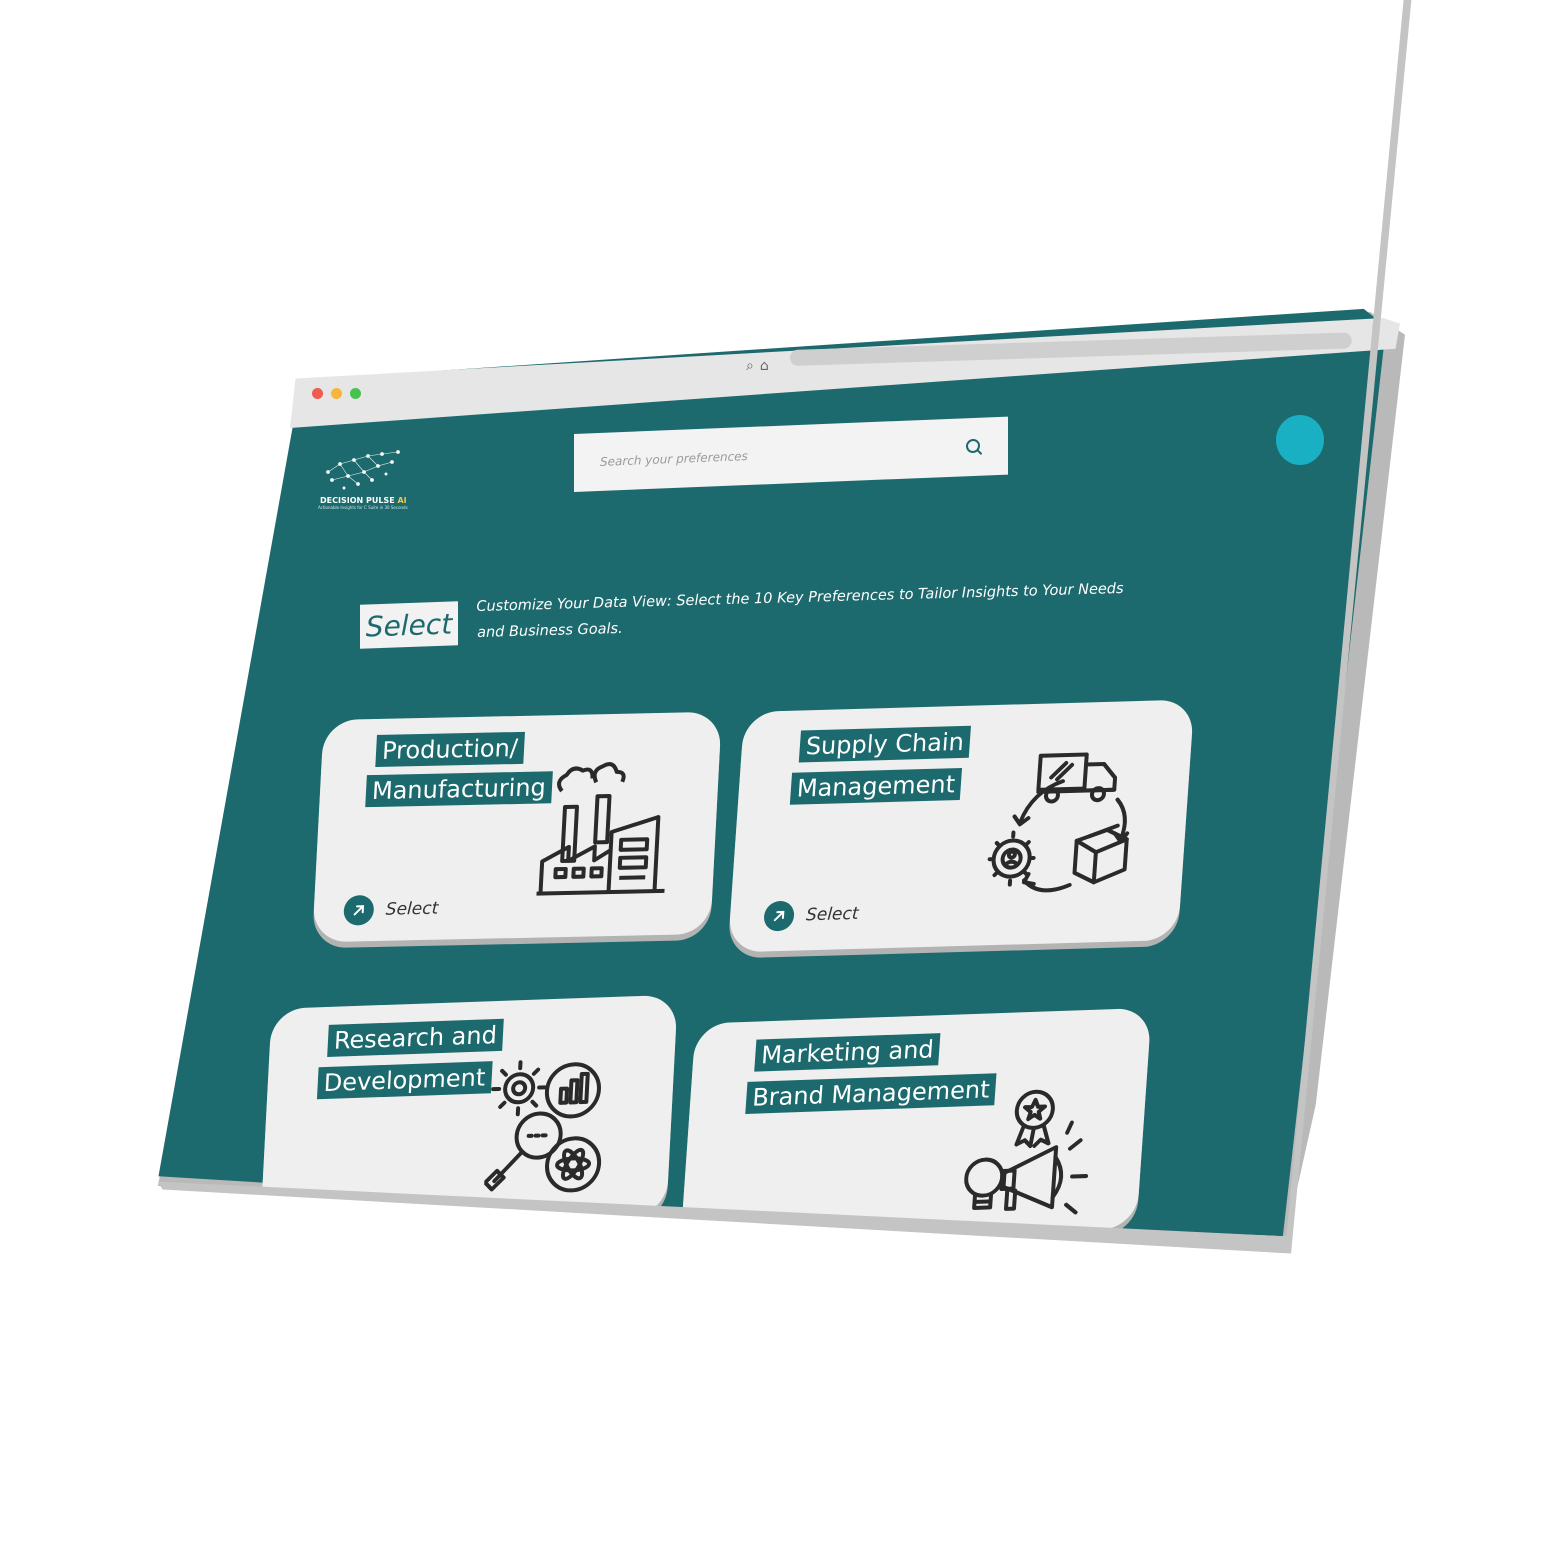 The image size is (1563, 1563). Describe the element at coordinates (1300, 440) in the screenshot. I see `user-avatar` at that location.